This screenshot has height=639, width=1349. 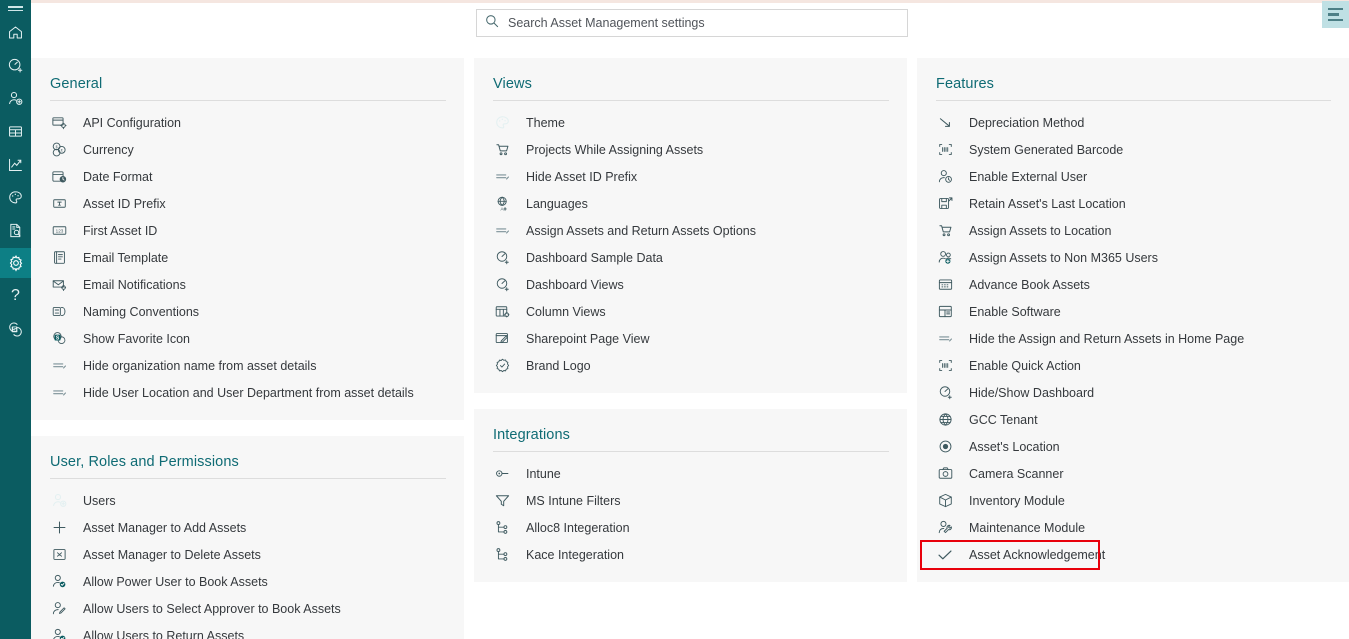 What do you see at coordinates (247, 230) in the screenshot?
I see `setting-item-first-asset-id: 123 First Asset ID` at bounding box center [247, 230].